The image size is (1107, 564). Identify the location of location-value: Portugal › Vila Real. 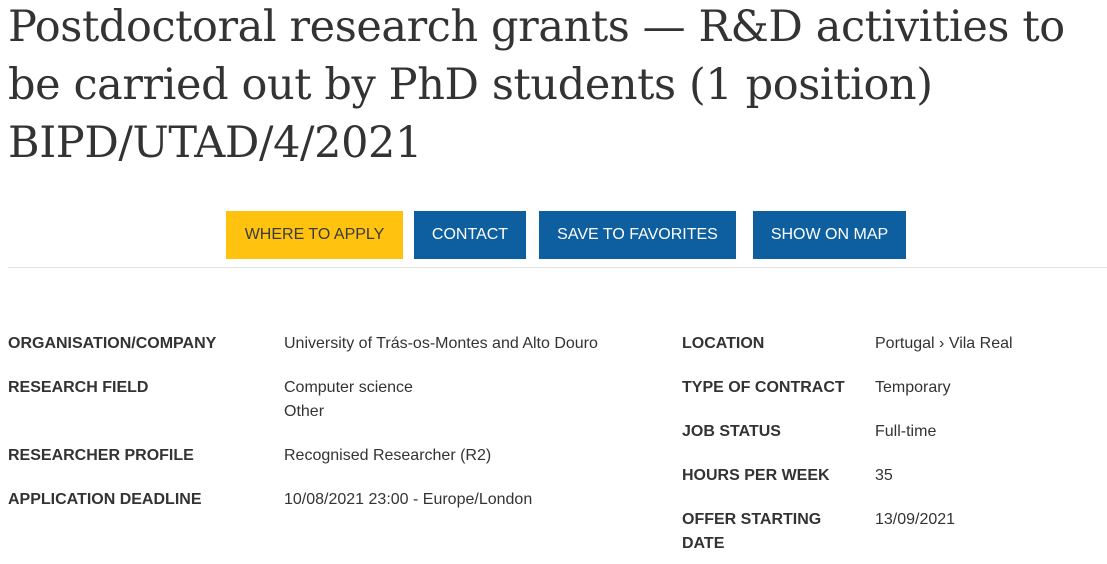
(944, 343).